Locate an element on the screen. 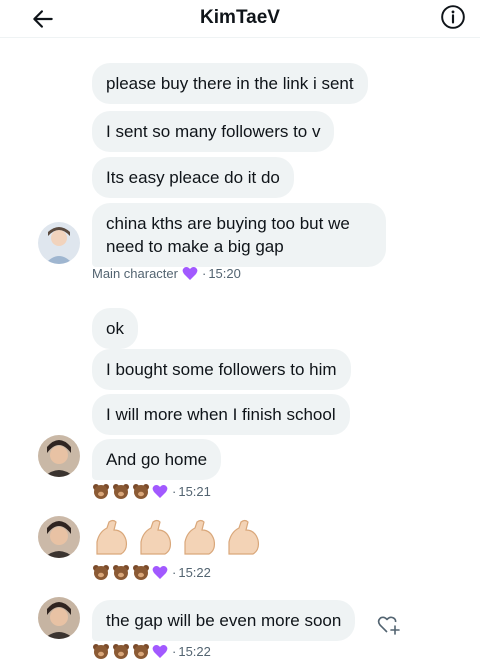  message-bubble: I sent so many followers to v is located at coordinates (213, 131).